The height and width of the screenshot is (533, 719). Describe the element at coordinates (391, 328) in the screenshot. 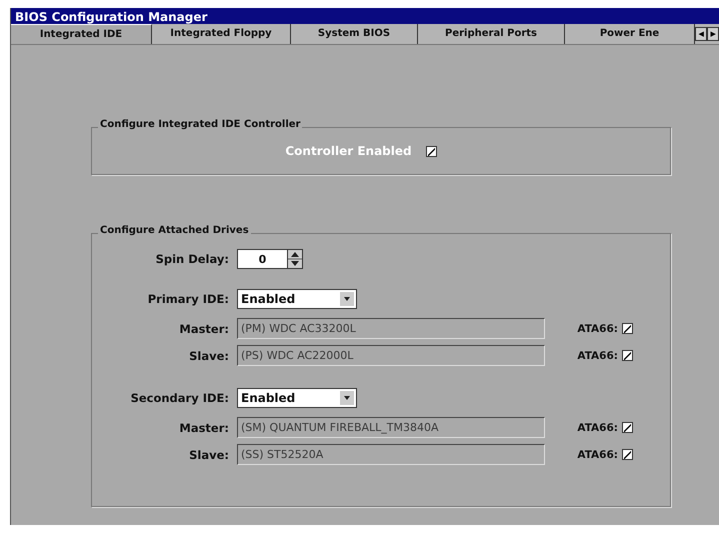

I see `readonly-field: (PM) WDC AC33200L` at that location.